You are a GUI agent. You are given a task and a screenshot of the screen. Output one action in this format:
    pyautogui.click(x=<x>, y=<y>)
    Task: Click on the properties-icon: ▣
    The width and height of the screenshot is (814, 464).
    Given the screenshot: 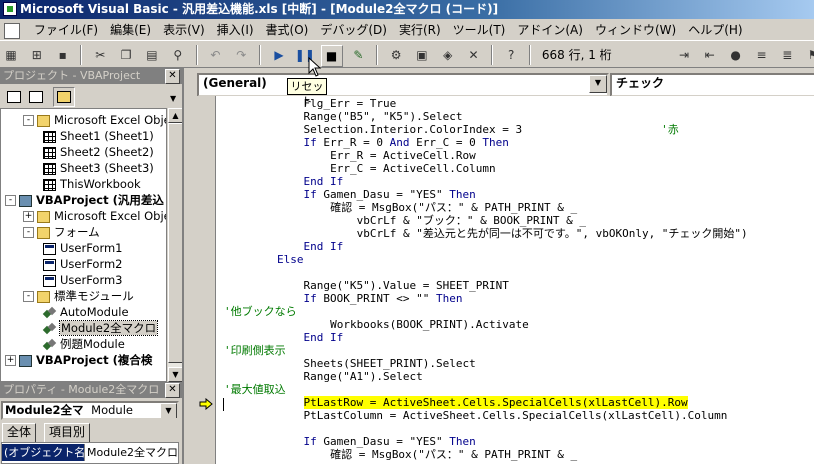 What is the action you would take?
    pyautogui.click(x=422, y=55)
    